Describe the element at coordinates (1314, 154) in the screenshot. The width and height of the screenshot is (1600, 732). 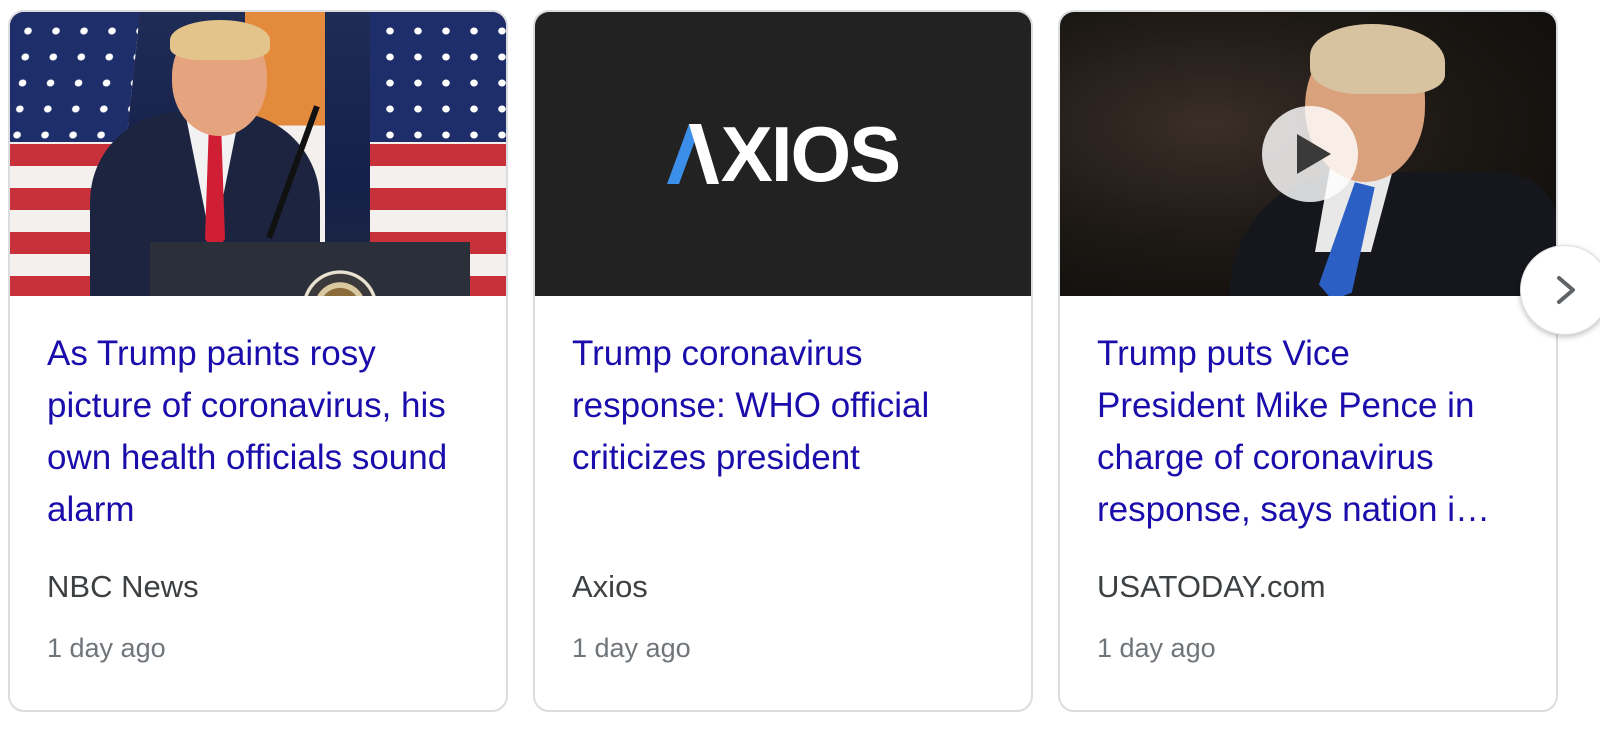
I see `play-icon` at that location.